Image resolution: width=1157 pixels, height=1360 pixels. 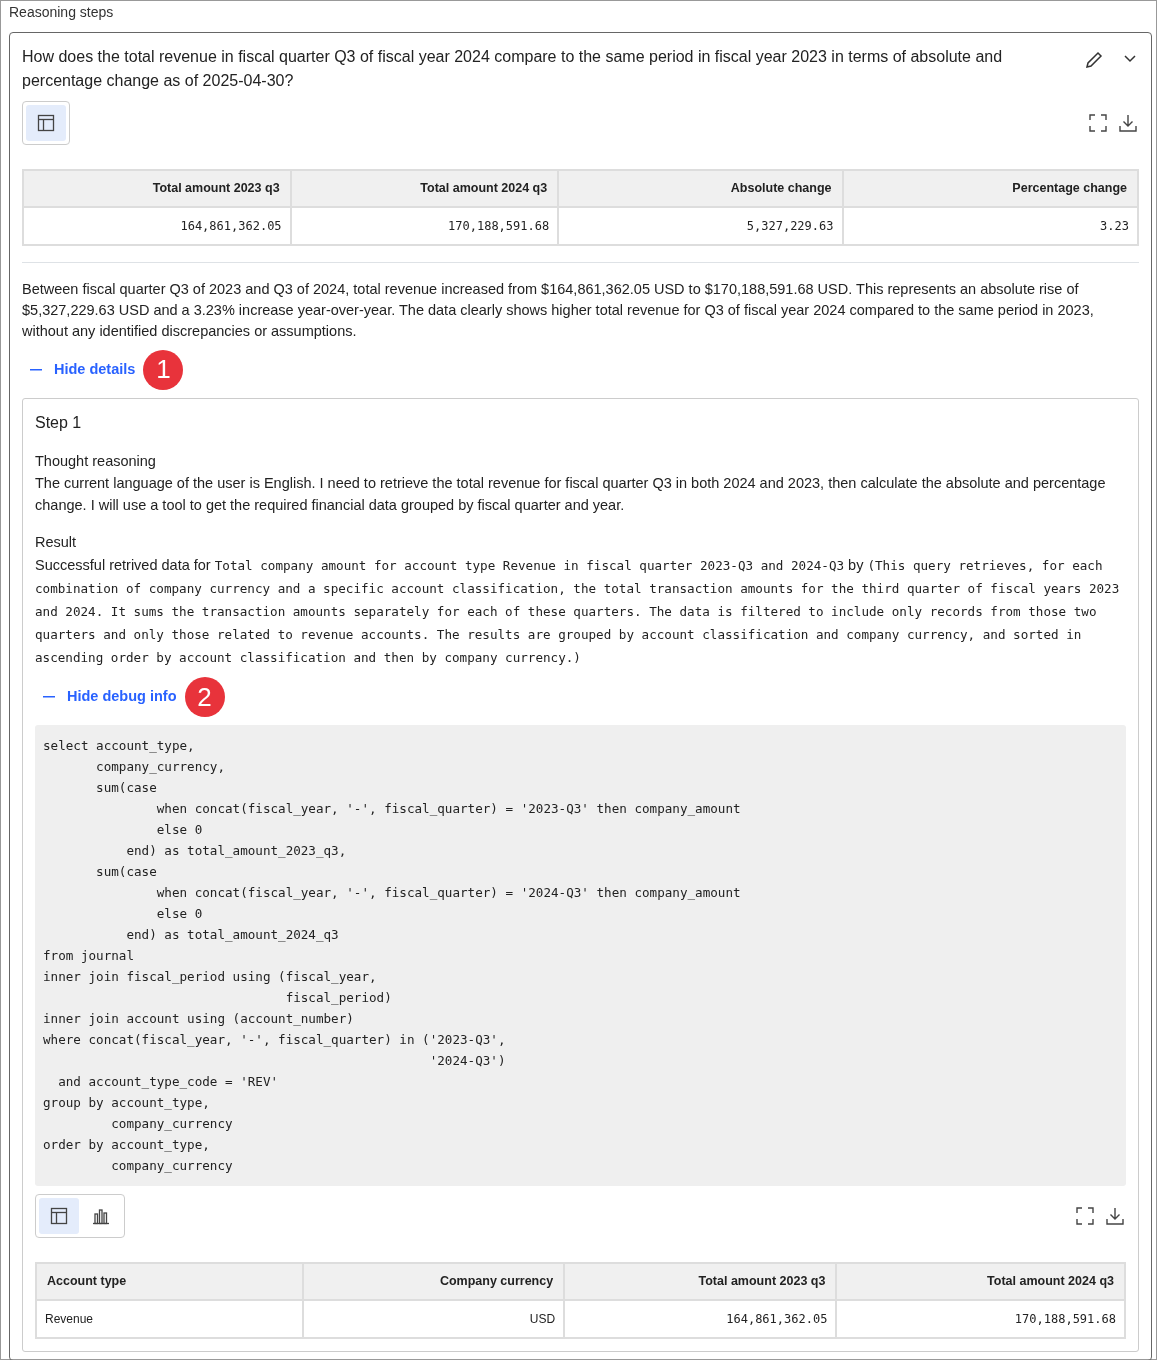 I want to click on section-label: Result, so click(x=56, y=543).